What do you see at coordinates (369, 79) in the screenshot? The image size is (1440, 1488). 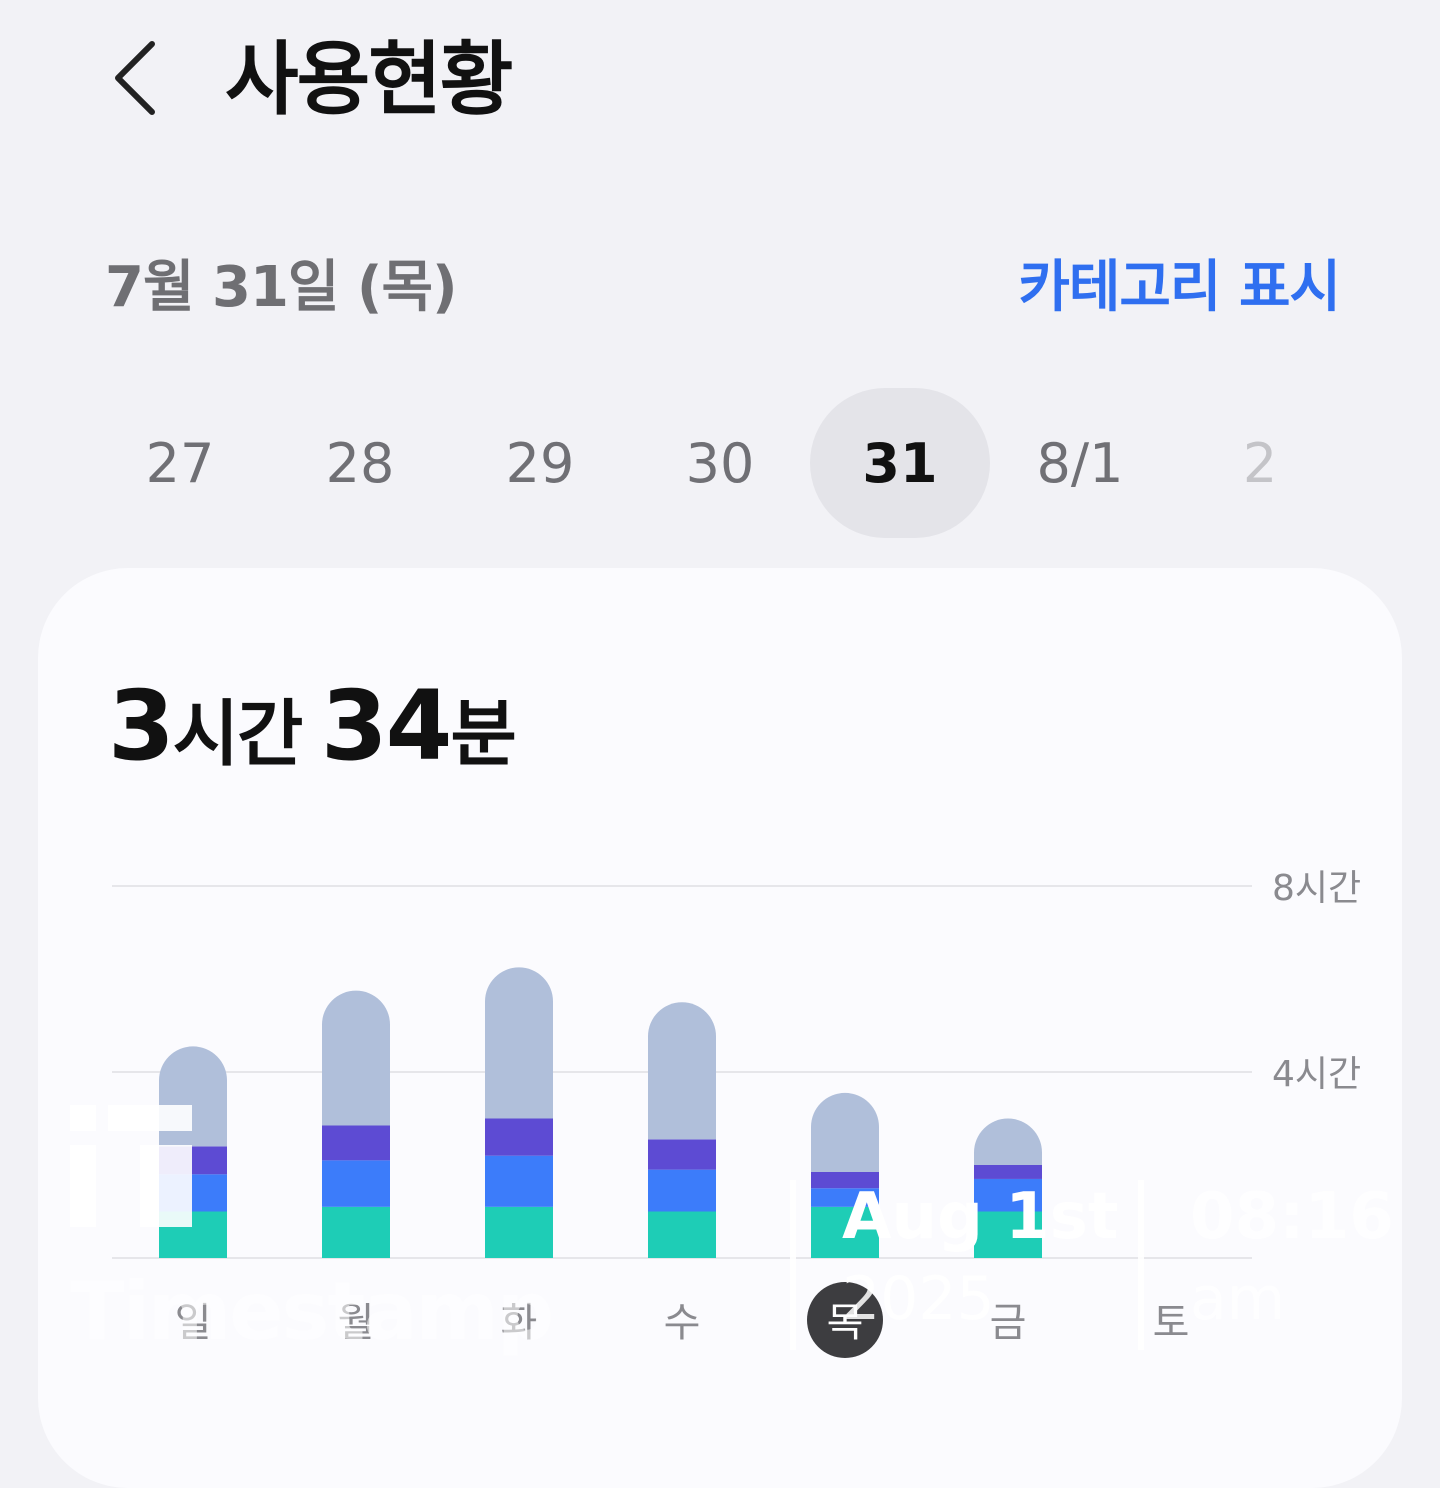 I see `page-title: 사용현황` at bounding box center [369, 79].